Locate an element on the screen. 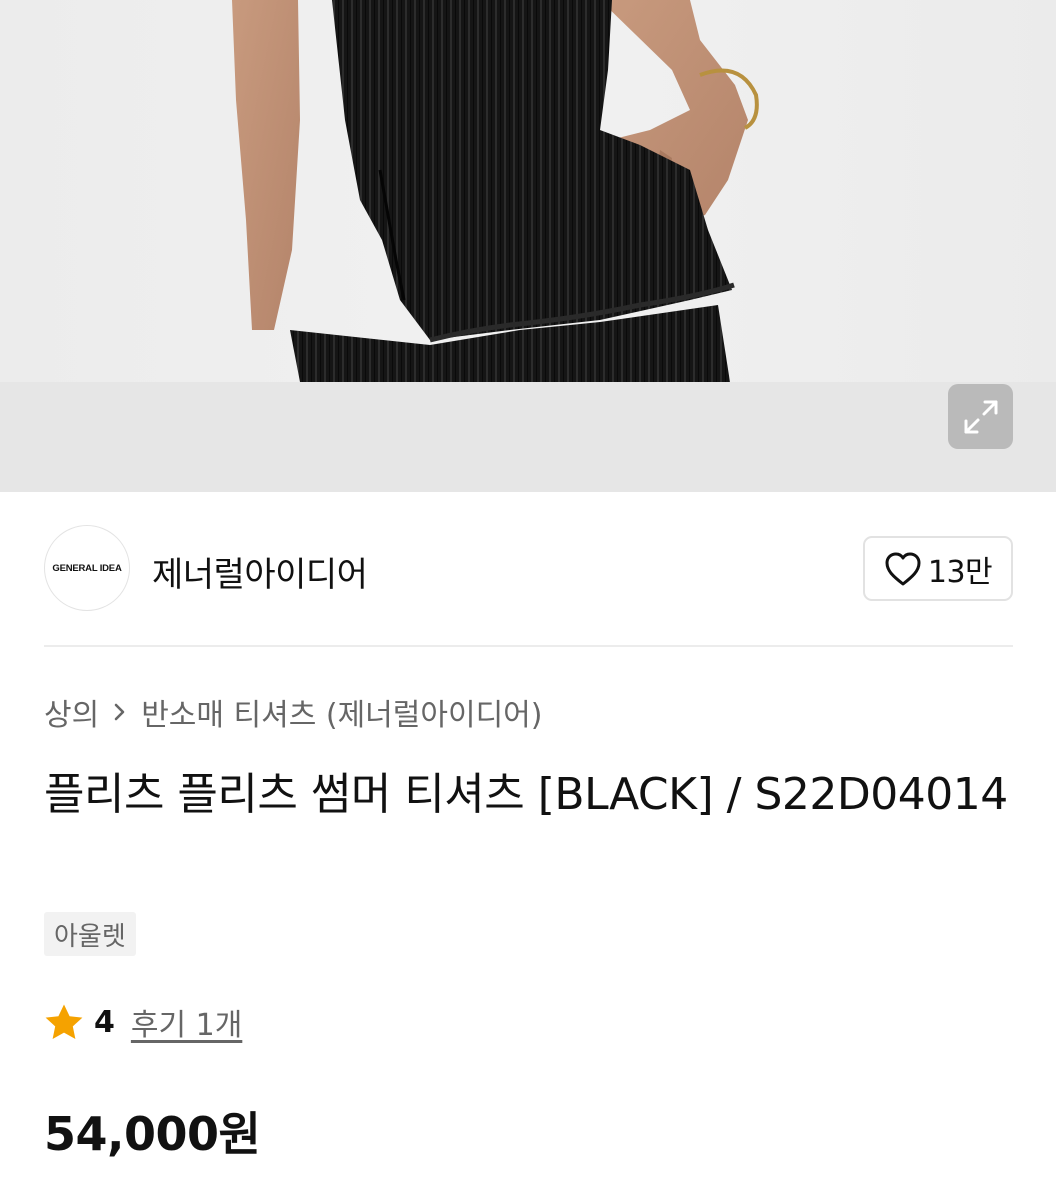 This screenshot has height=1200, width=1056. like-count: 13만 is located at coordinates (960, 572).